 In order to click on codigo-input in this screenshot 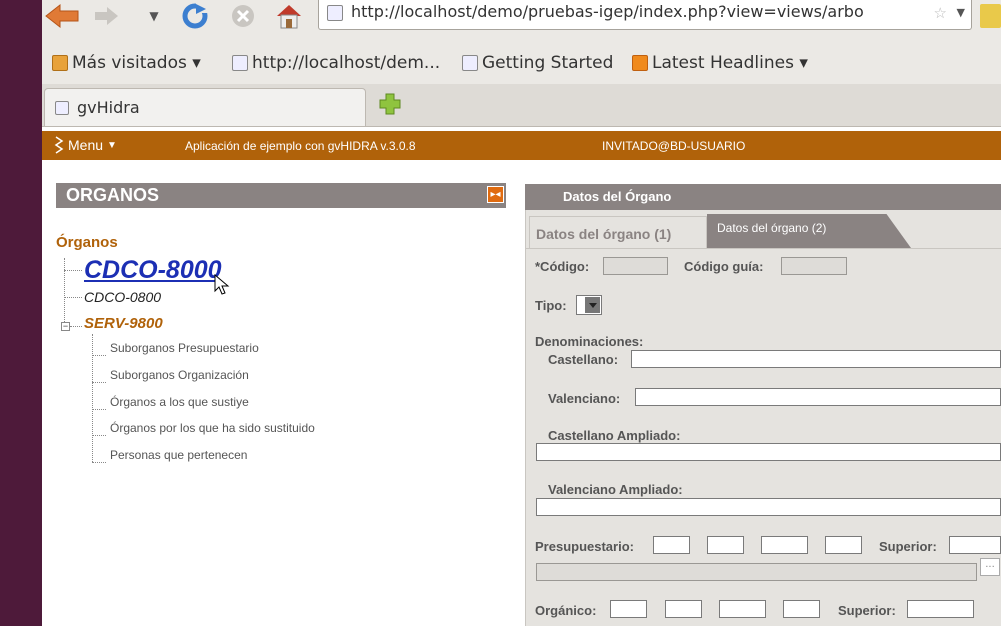, I will do `click(635, 266)`.